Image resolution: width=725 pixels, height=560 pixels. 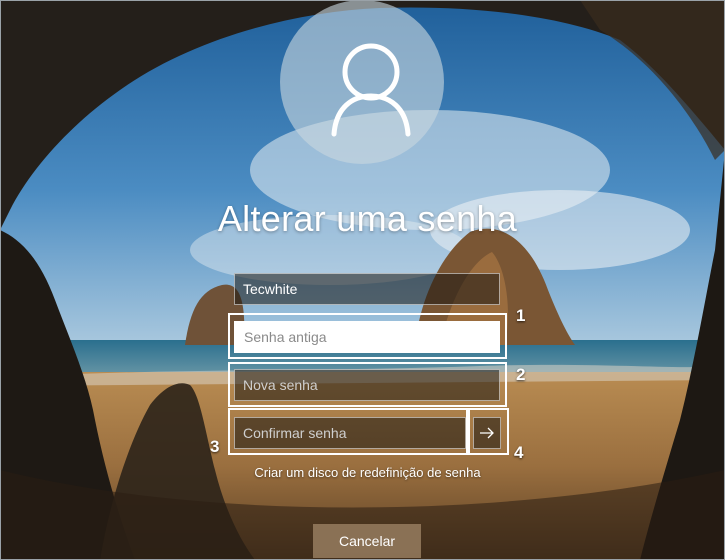 What do you see at coordinates (371, 90) in the screenshot?
I see `user-silhouette-icon` at bounding box center [371, 90].